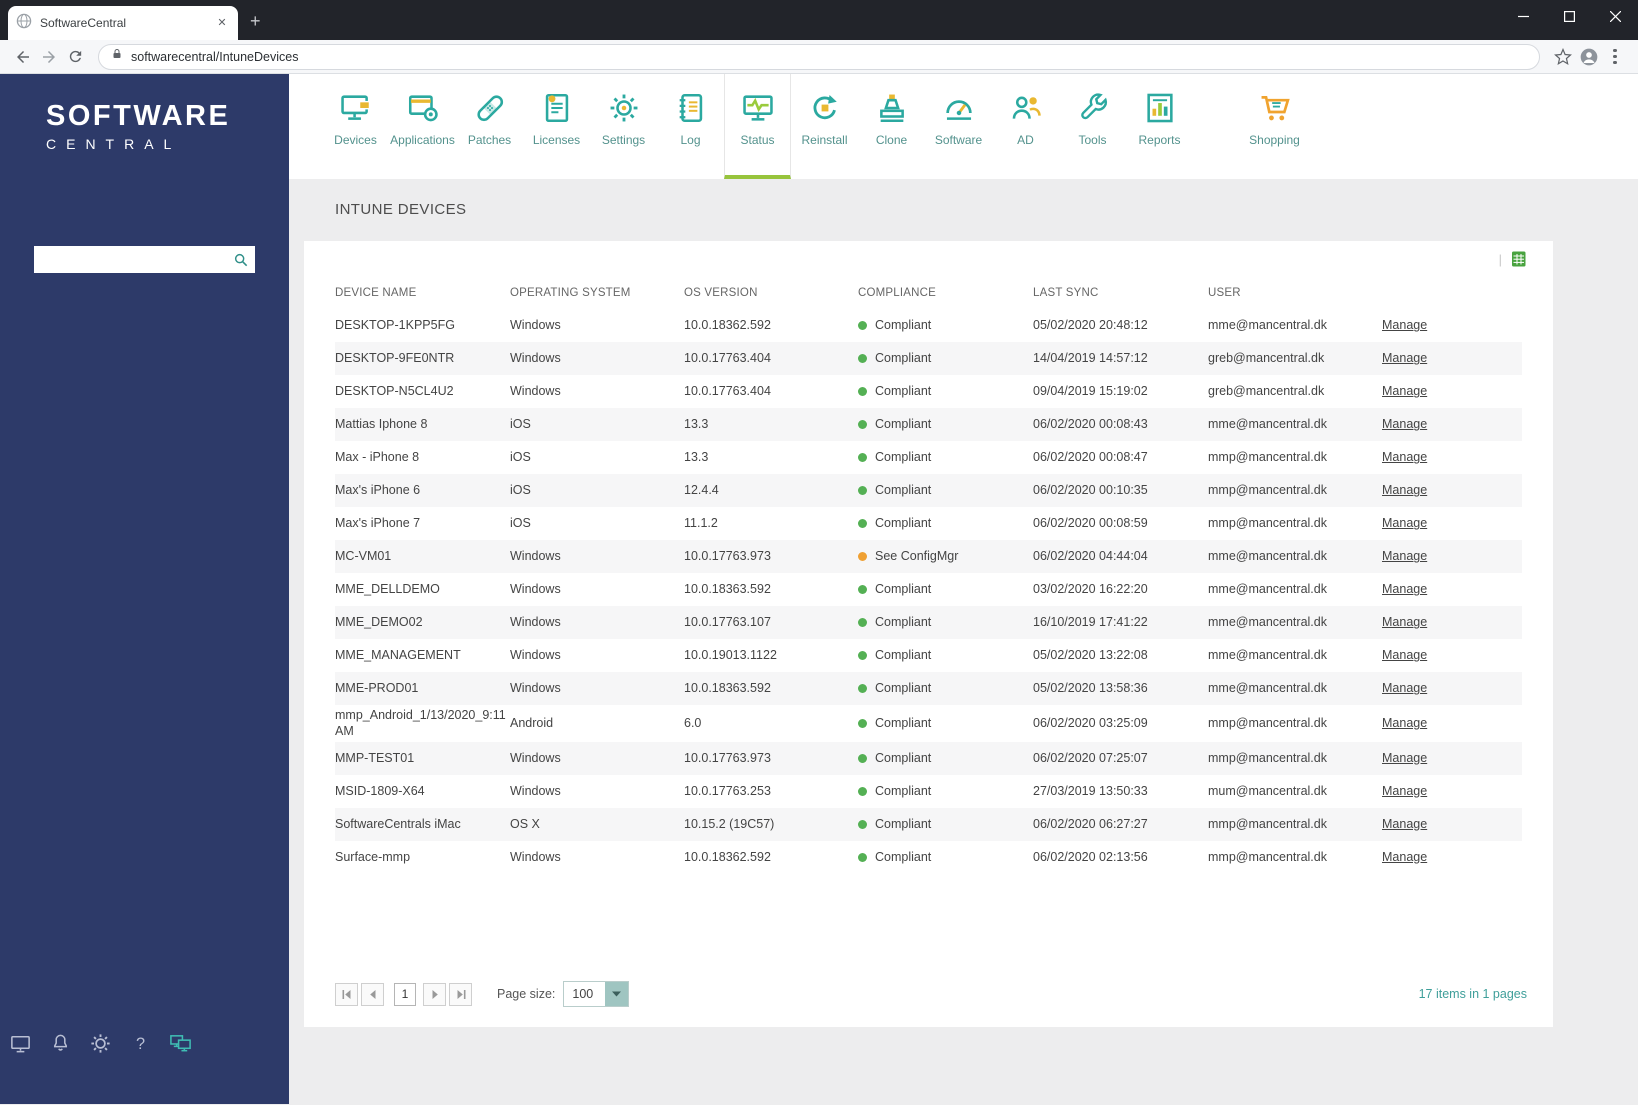 This screenshot has width=1638, height=1105. What do you see at coordinates (596, 994) in the screenshot?
I see `page-size-select: 100` at bounding box center [596, 994].